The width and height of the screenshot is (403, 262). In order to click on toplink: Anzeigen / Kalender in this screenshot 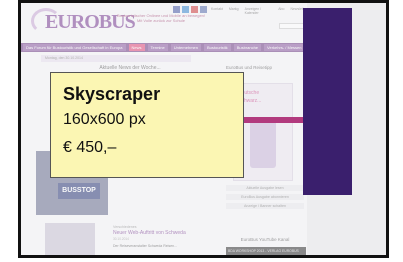, I will do `click(259, 11)`.